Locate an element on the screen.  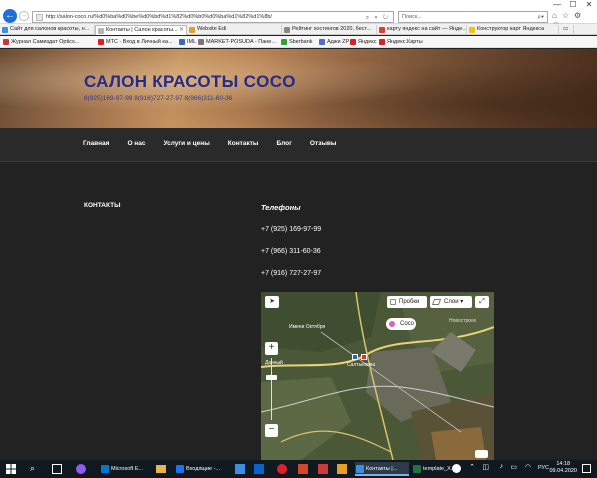
new-tab-button: ▭ is located at coordinates (567, 30).